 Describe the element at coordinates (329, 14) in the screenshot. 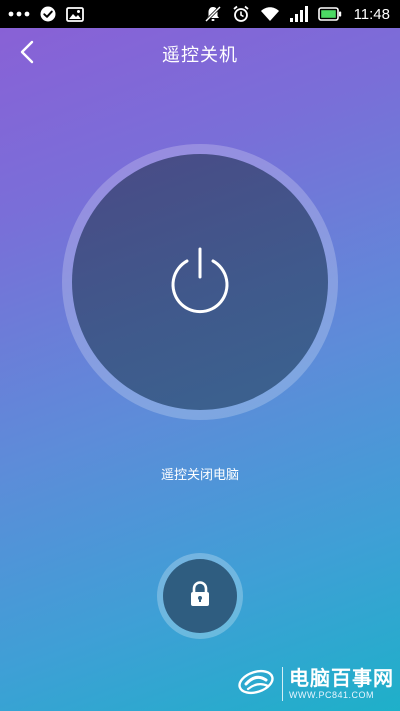

I see `battery-icon` at that location.